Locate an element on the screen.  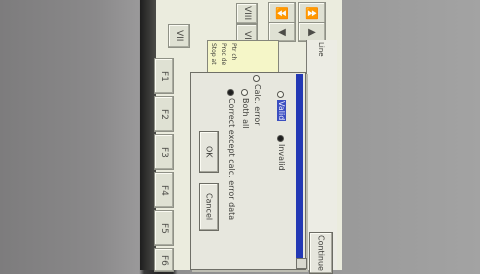
step-forward-icon: ▶ is located at coordinates (312, 32).